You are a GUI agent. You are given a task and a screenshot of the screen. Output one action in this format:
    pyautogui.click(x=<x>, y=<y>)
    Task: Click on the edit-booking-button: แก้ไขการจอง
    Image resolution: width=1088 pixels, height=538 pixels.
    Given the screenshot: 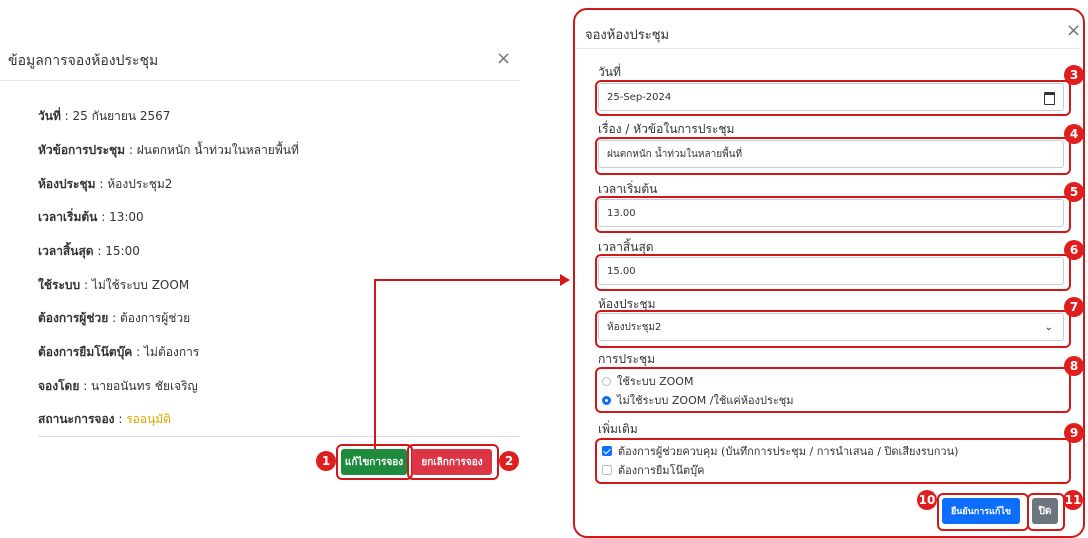 What is the action you would take?
    pyautogui.click(x=374, y=462)
    